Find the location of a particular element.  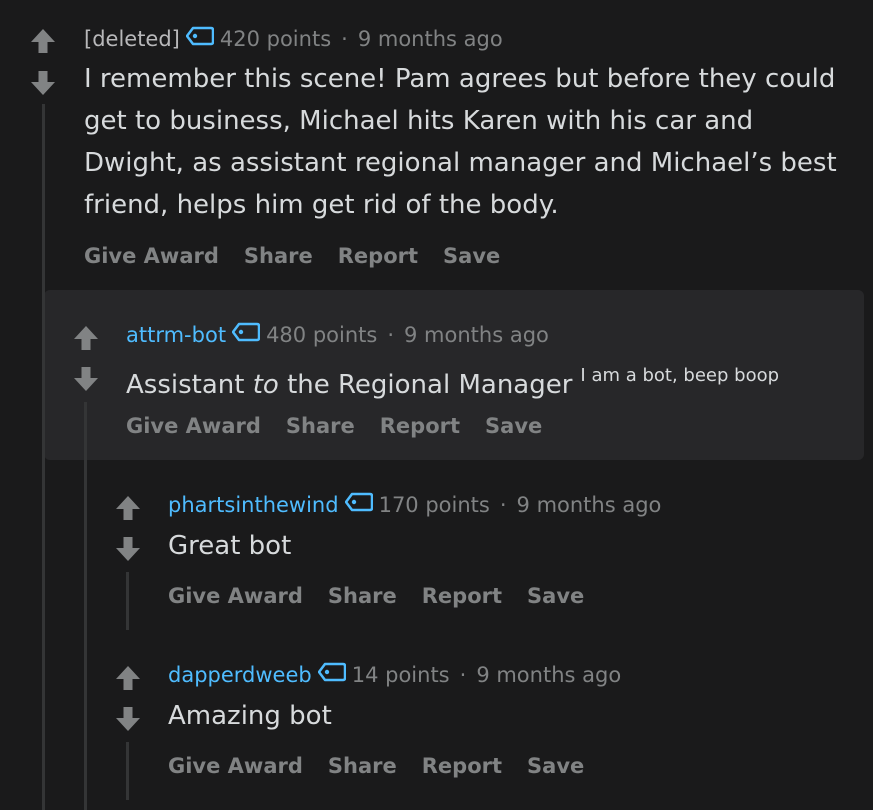

author-name: attrm-bot is located at coordinates (176, 335).